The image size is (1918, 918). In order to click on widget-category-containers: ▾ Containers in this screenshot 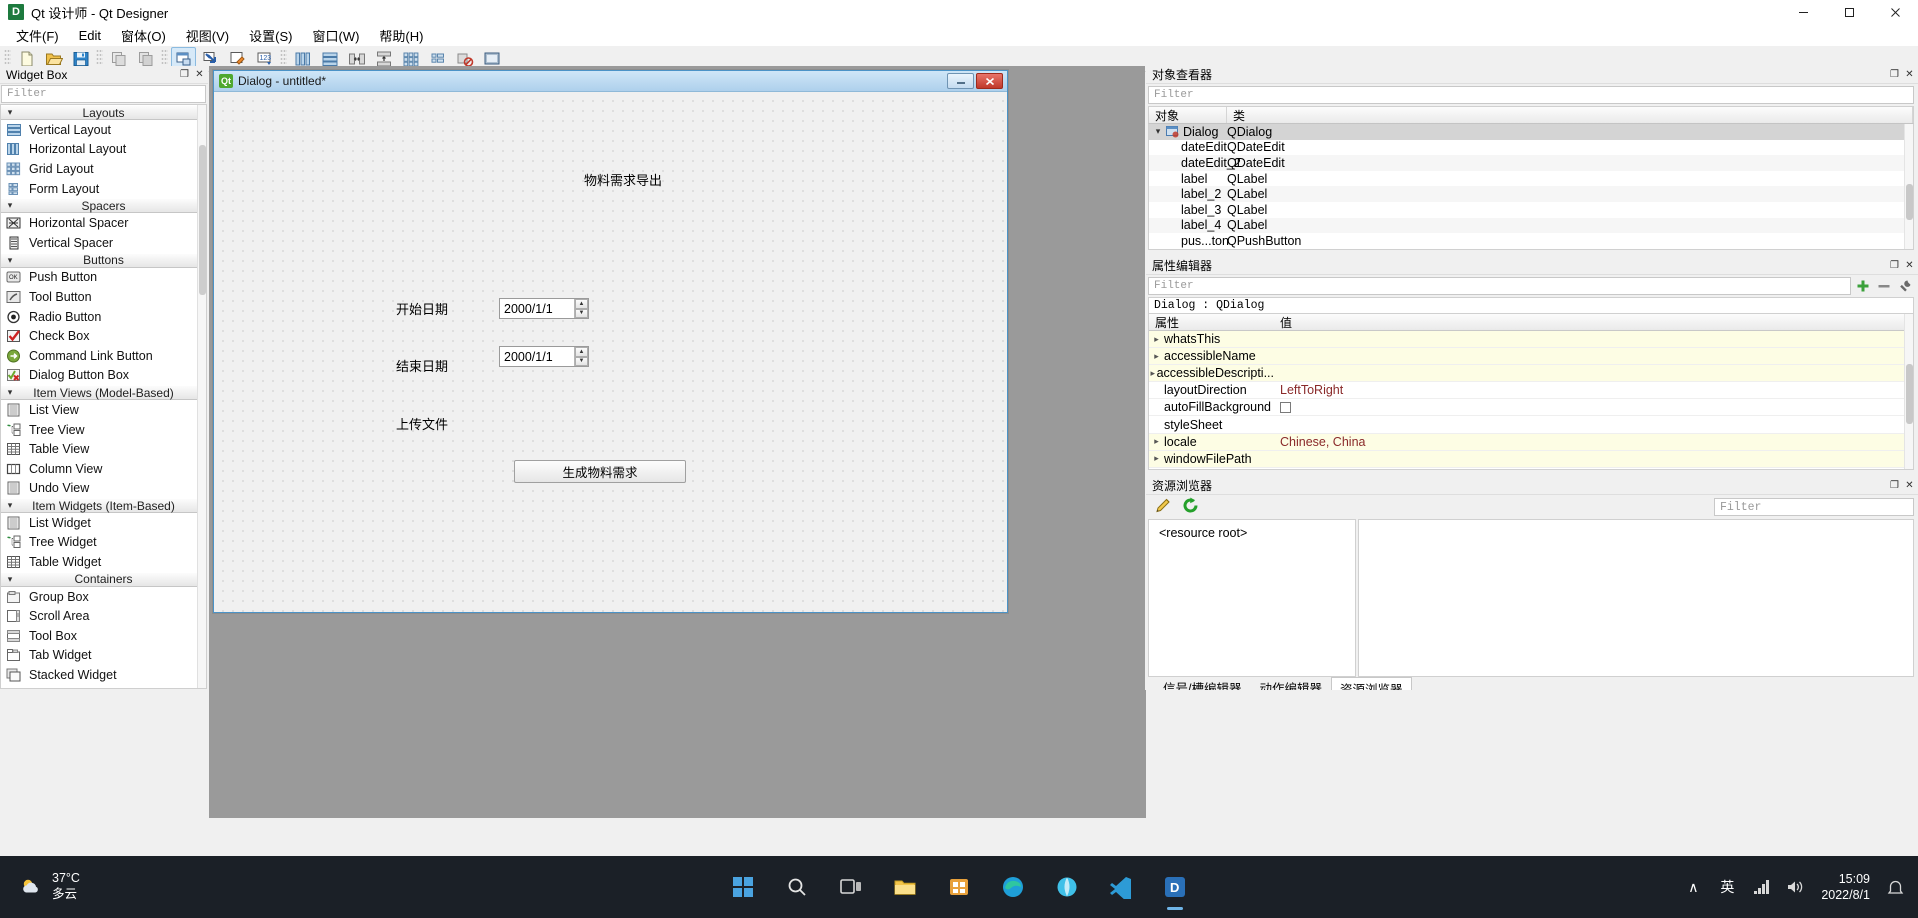, I will do `click(103, 579)`.